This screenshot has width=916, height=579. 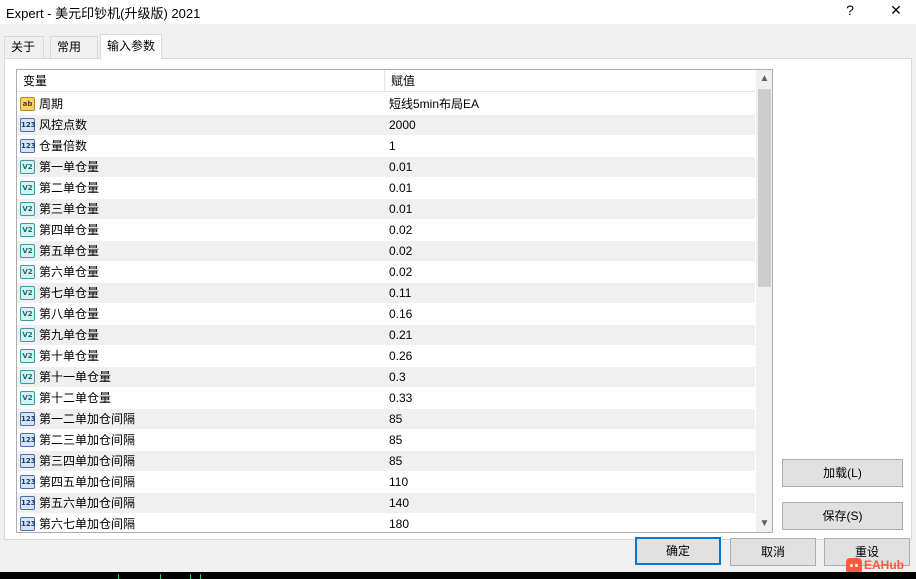 I want to click on window-title: Expert - 美元印钞机(升级版) 2021, so click(x=103, y=13).